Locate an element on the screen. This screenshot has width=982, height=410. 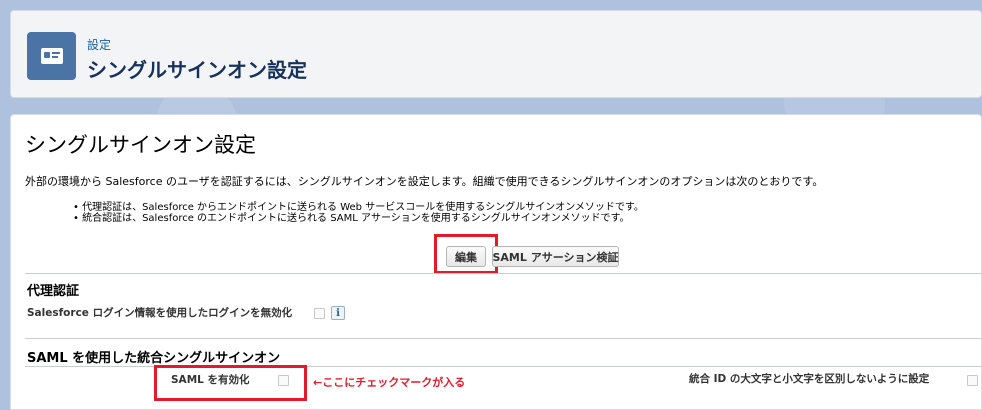
breadcrumb-setup: 設定 is located at coordinates (99, 44).